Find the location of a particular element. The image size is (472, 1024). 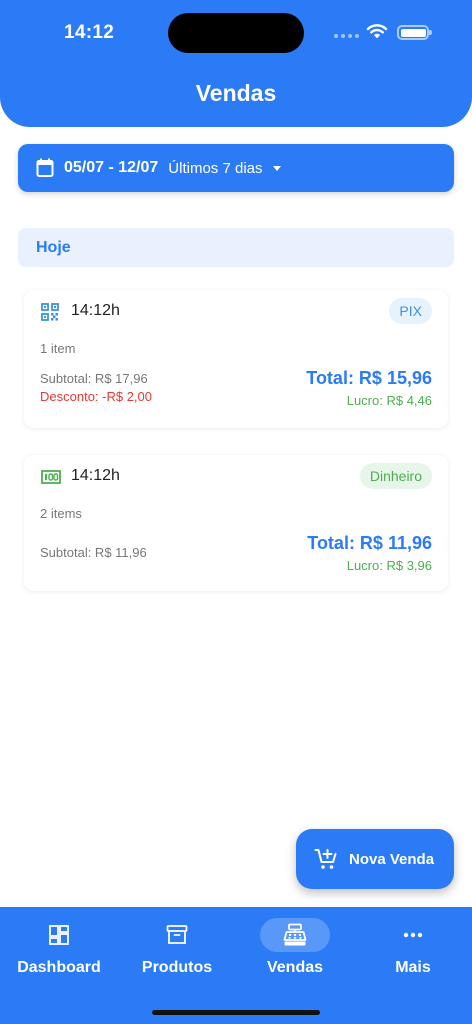

nav-label: Produtos is located at coordinates (177, 967).